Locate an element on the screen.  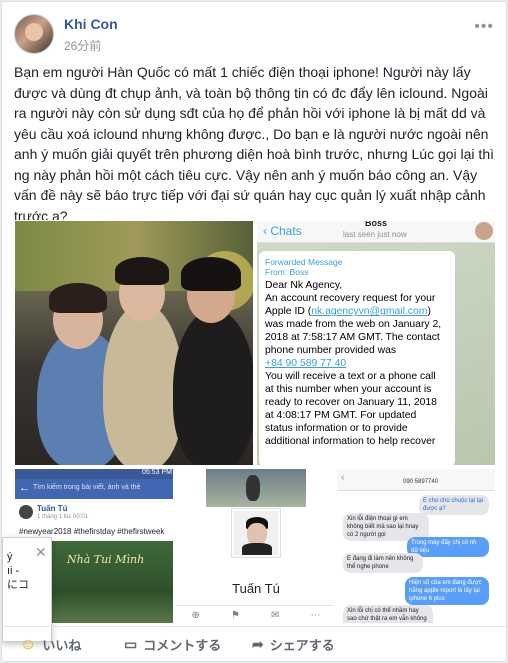
message-icon: ✉ is located at coordinates (275, 615).